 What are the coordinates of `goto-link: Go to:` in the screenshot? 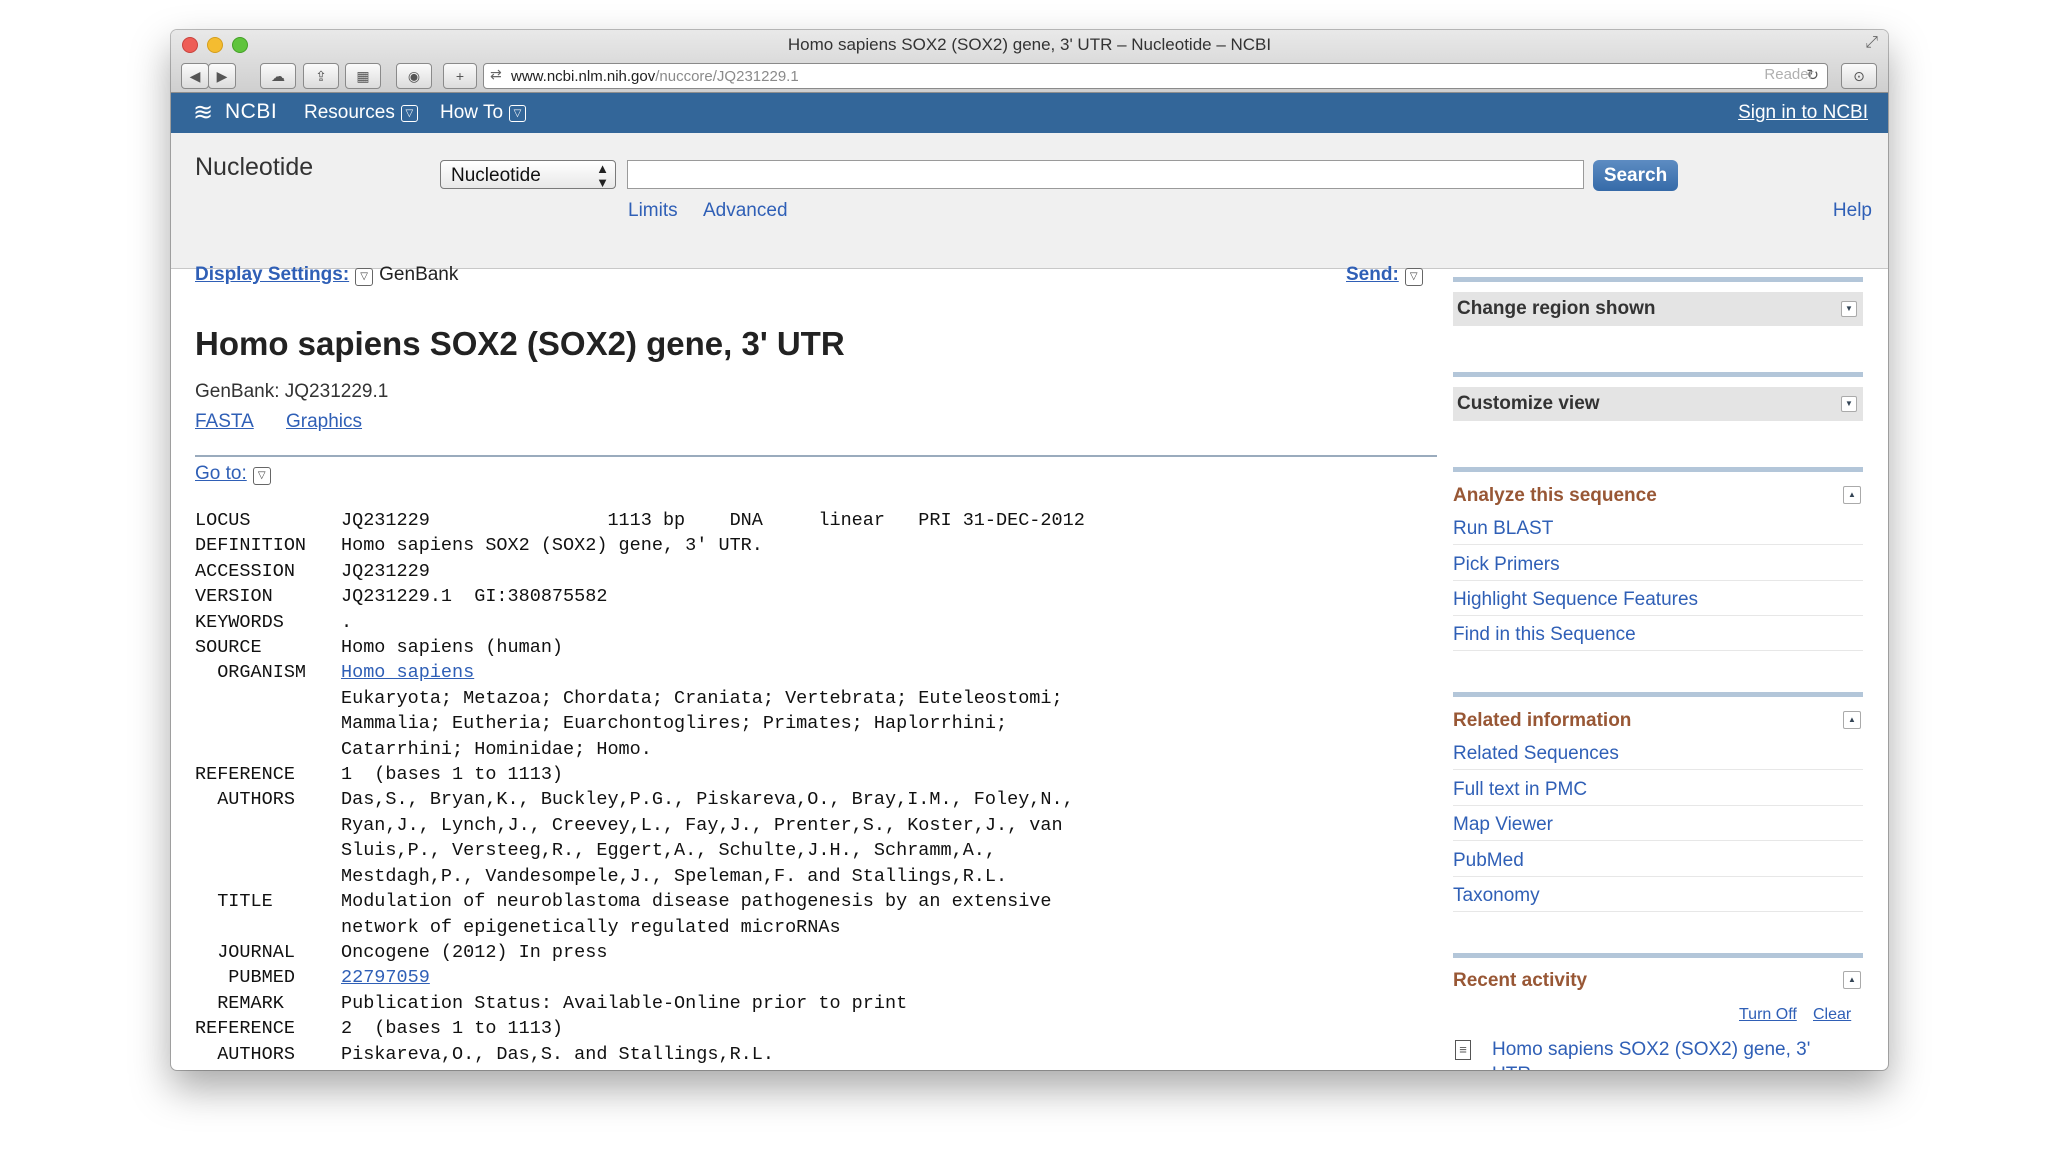 It's located at (221, 473).